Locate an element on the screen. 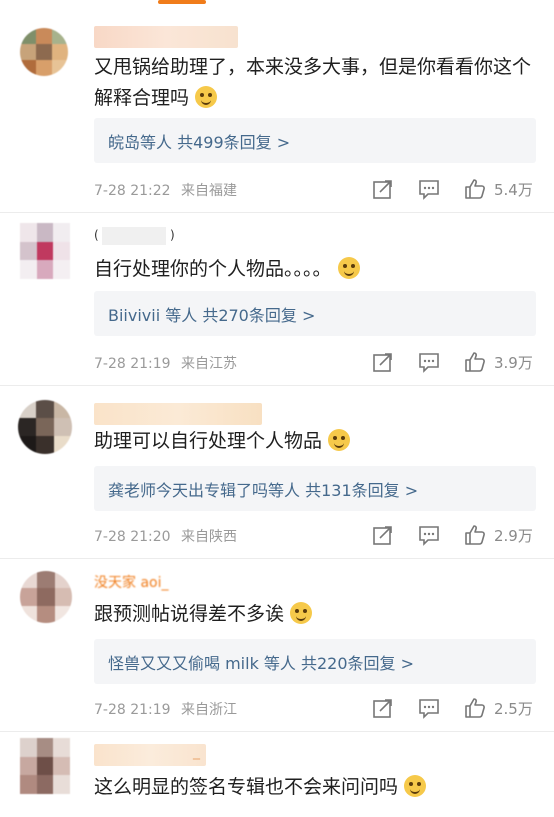 The height and width of the screenshot is (817, 554). location: 来自浙江 is located at coordinates (209, 710).